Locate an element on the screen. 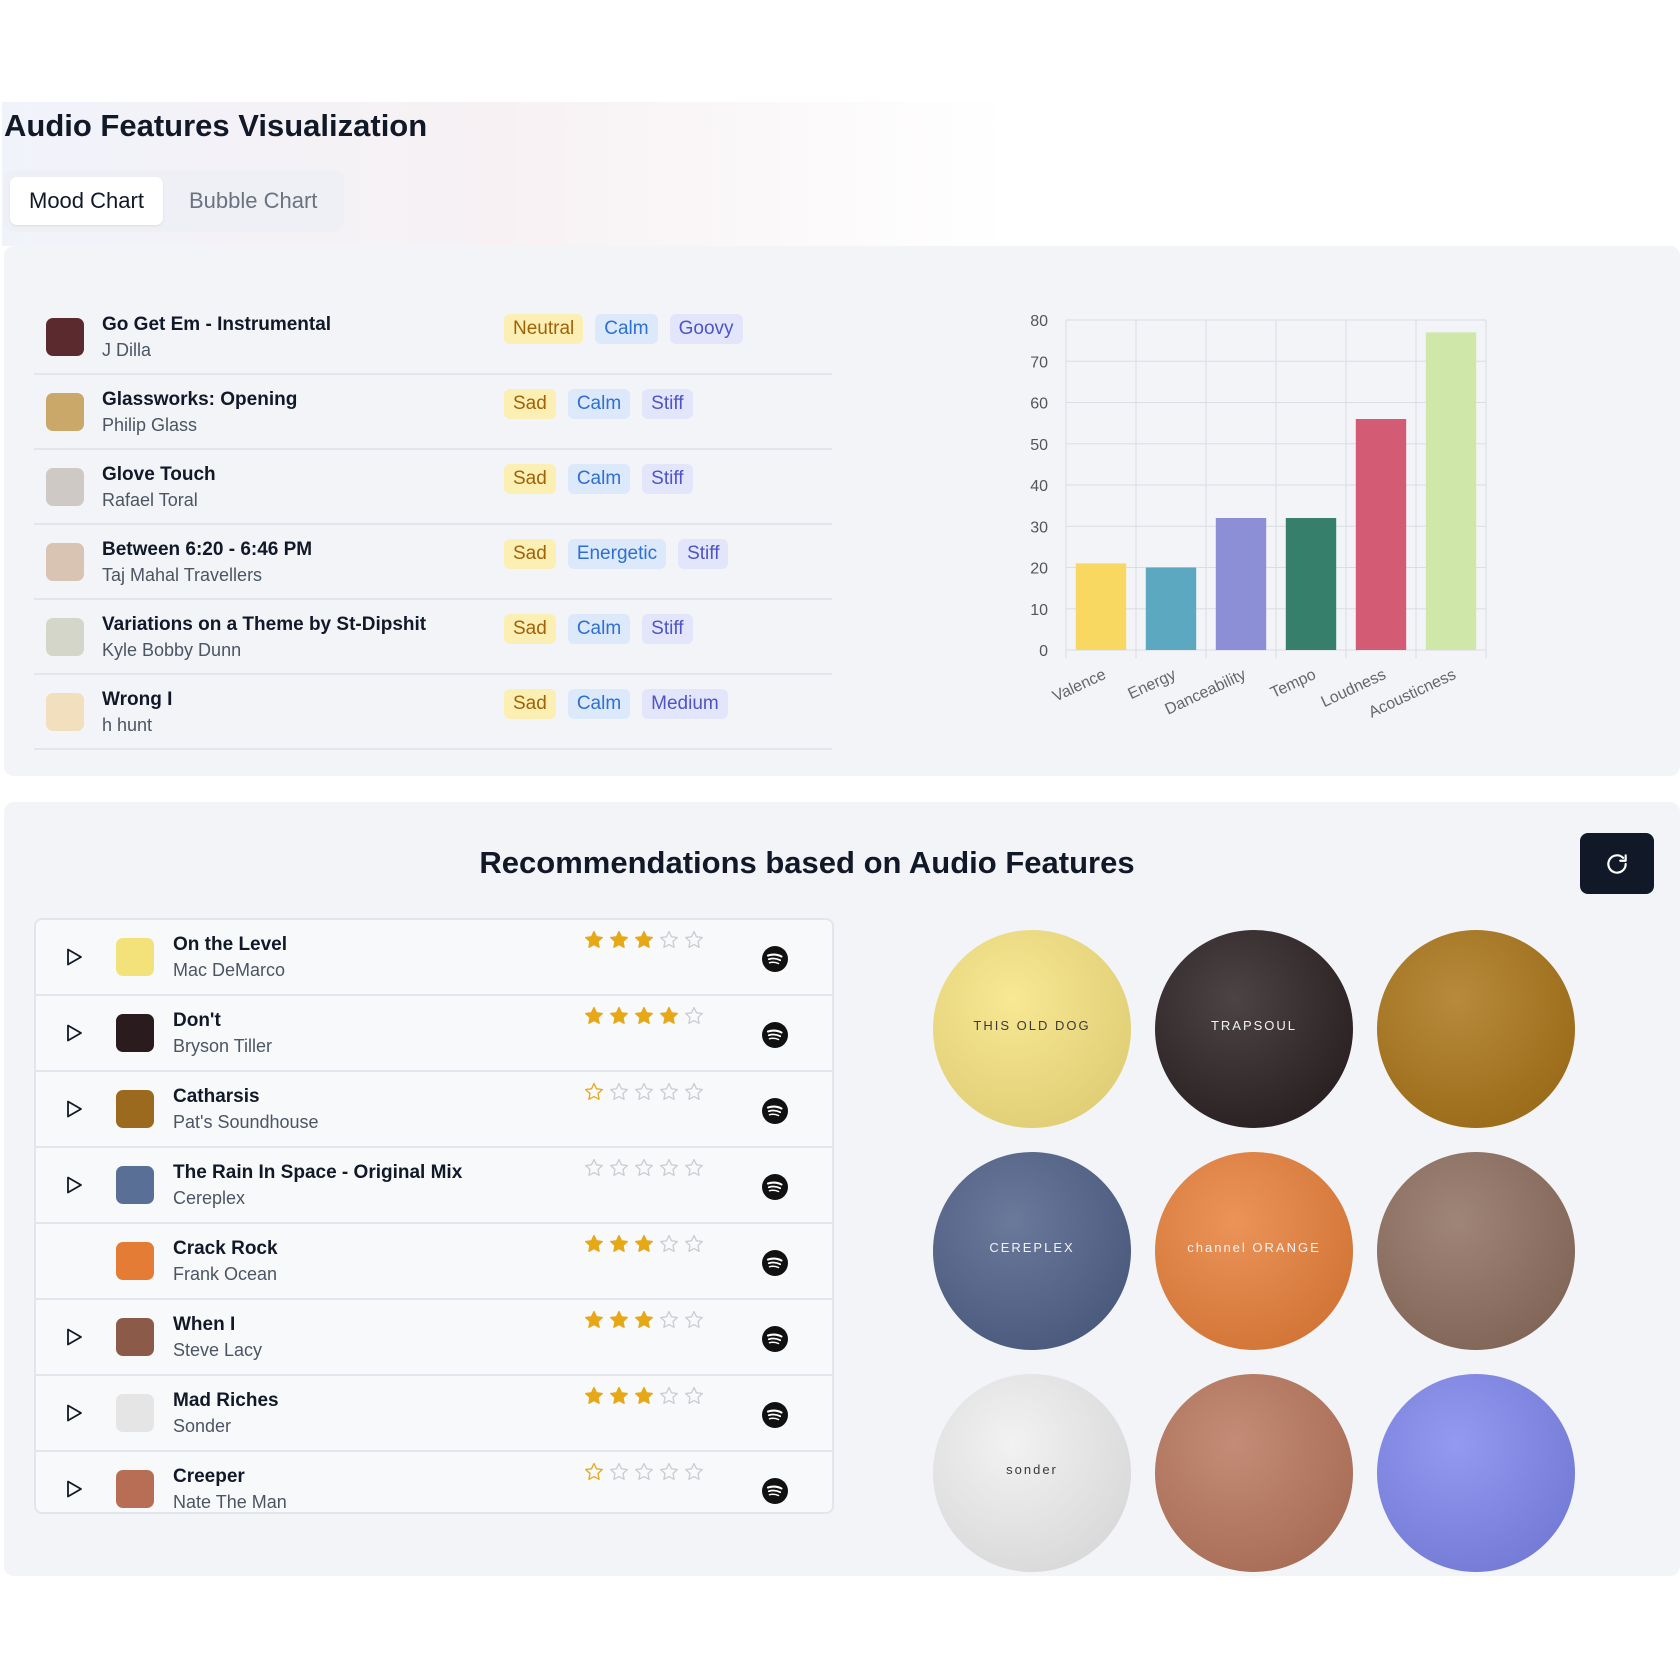 The height and width of the screenshot is (1680, 1680). mood-tags: Sad Calm Stiff is located at coordinates (598, 404).